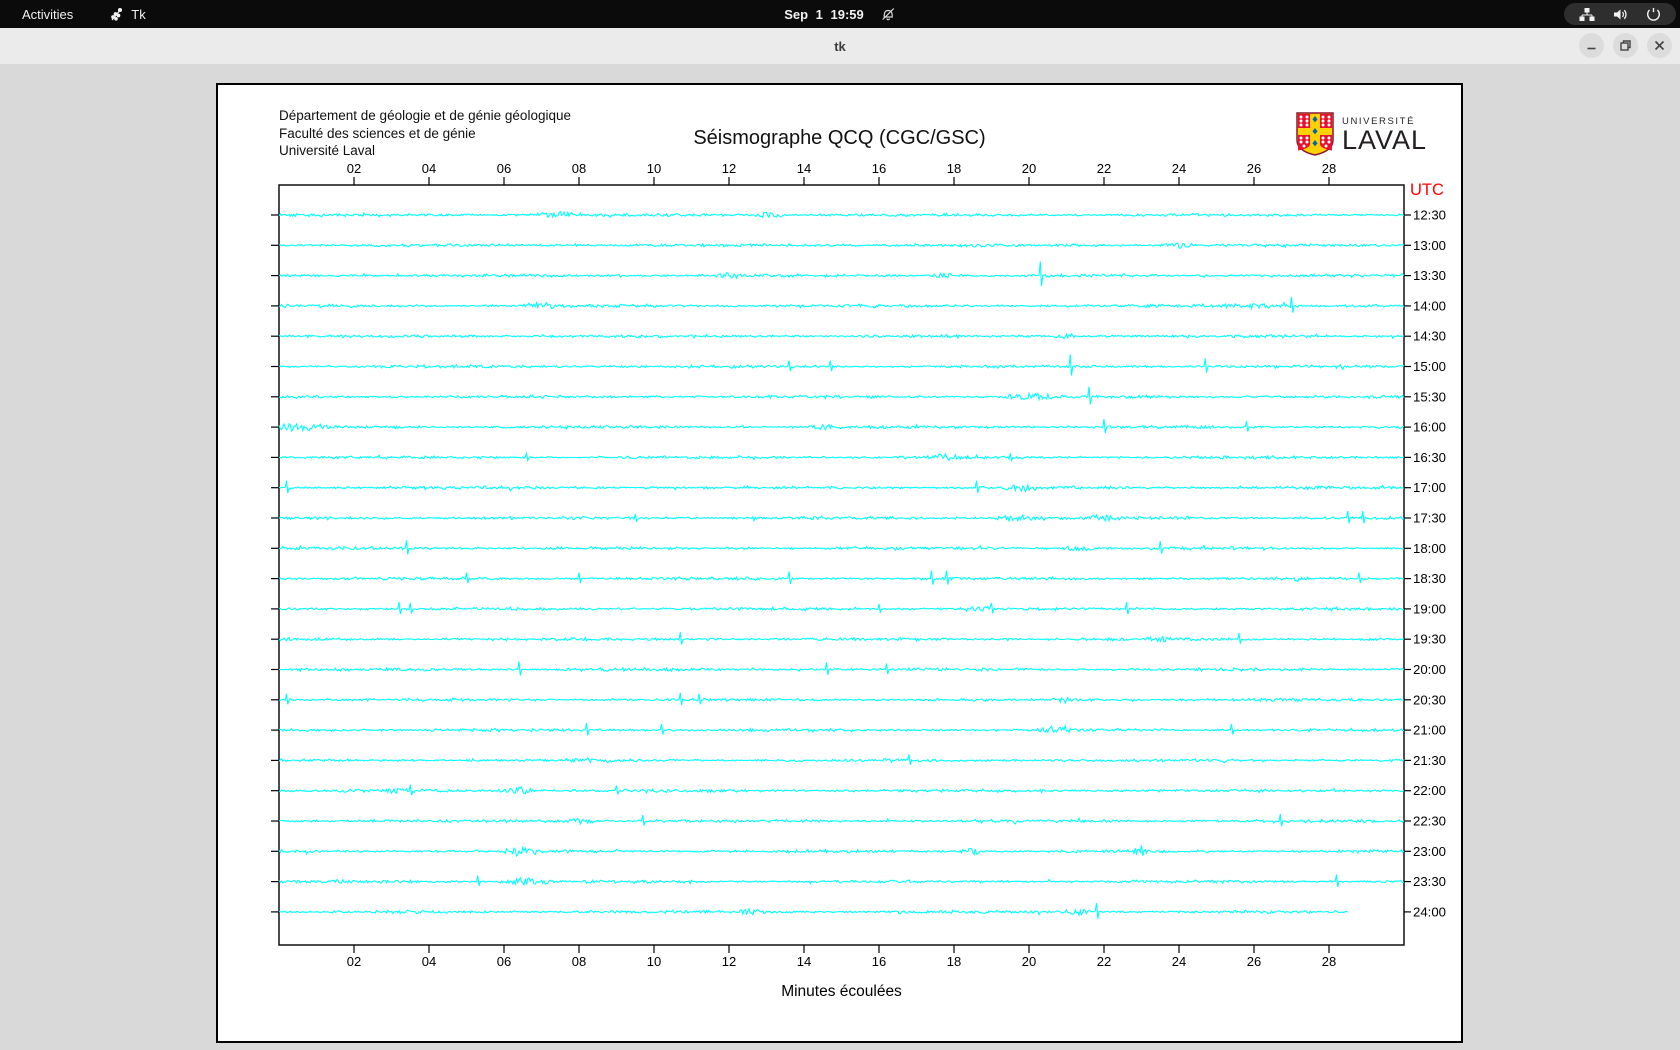  Describe the element at coordinates (1429, 336) in the screenshot. I see `utc-time-label: 14:30` at that location.